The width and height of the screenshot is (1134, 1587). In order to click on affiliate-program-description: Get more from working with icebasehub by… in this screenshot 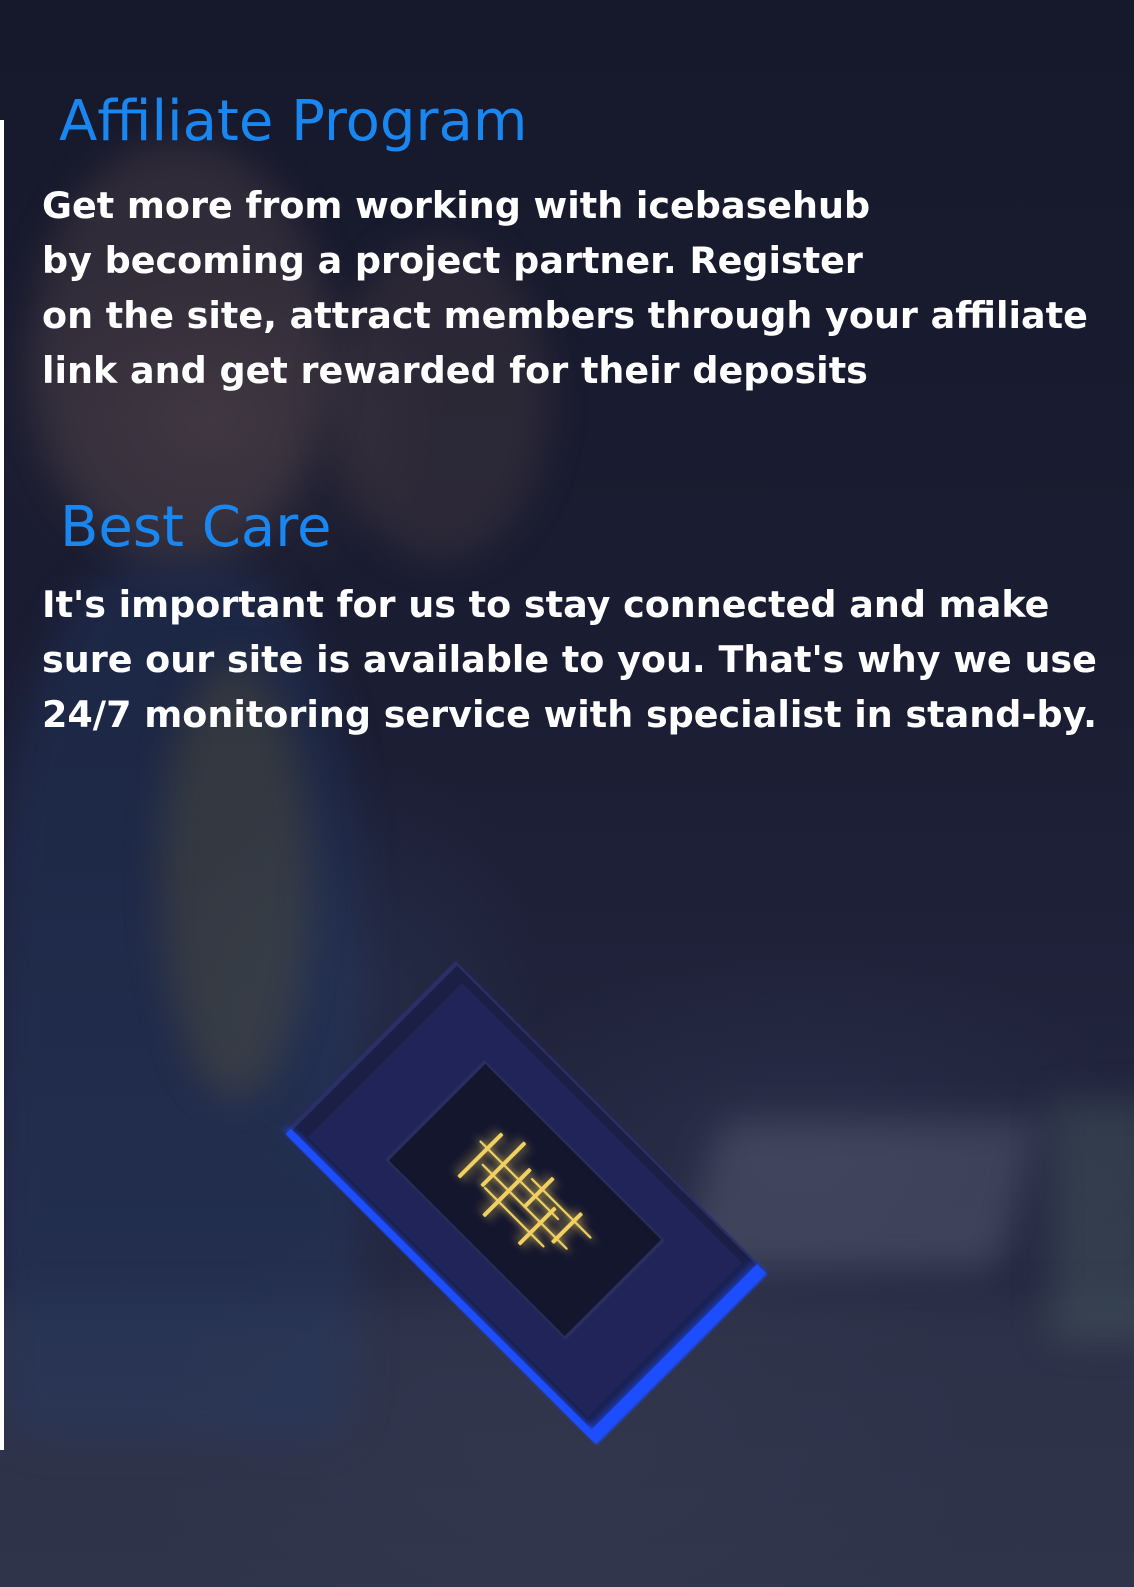, I will do `click(565, 288)`.